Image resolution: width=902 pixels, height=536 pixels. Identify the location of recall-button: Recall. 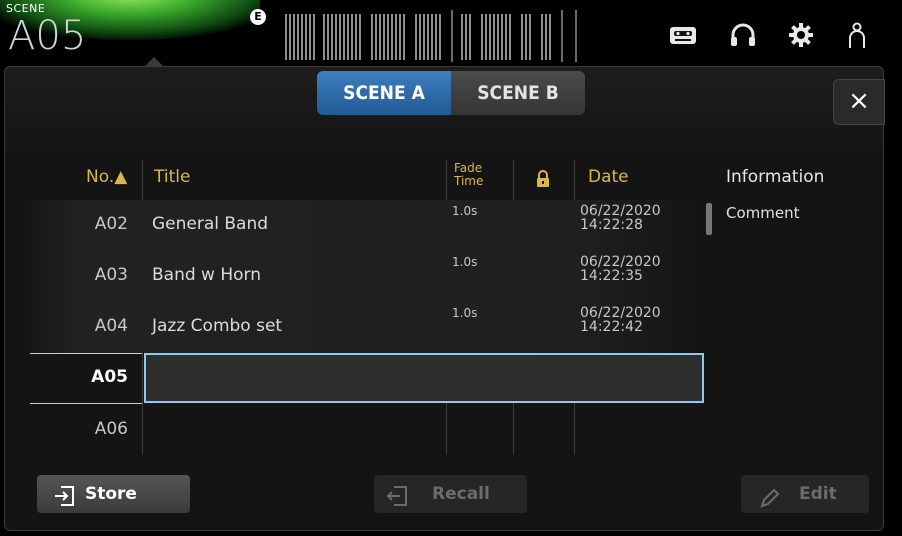
(450, 494).